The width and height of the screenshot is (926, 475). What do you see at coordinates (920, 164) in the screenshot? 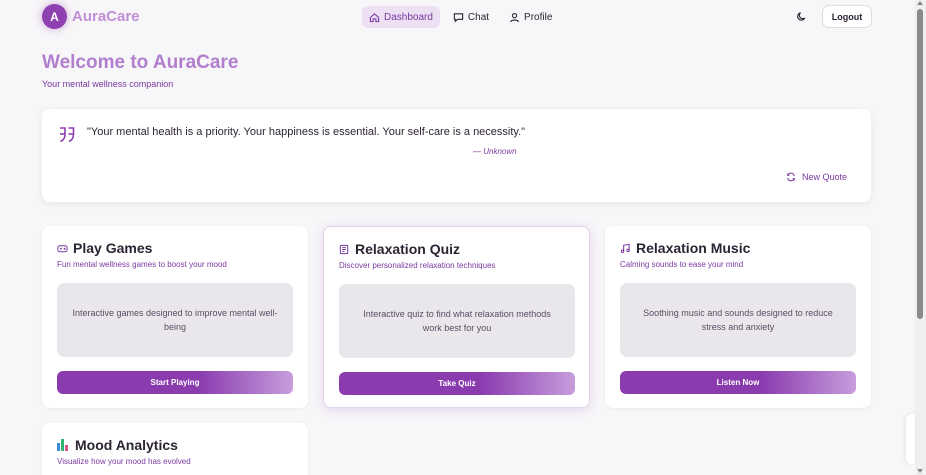
I see `scroll-thumb` at bounding box center [920, 164].